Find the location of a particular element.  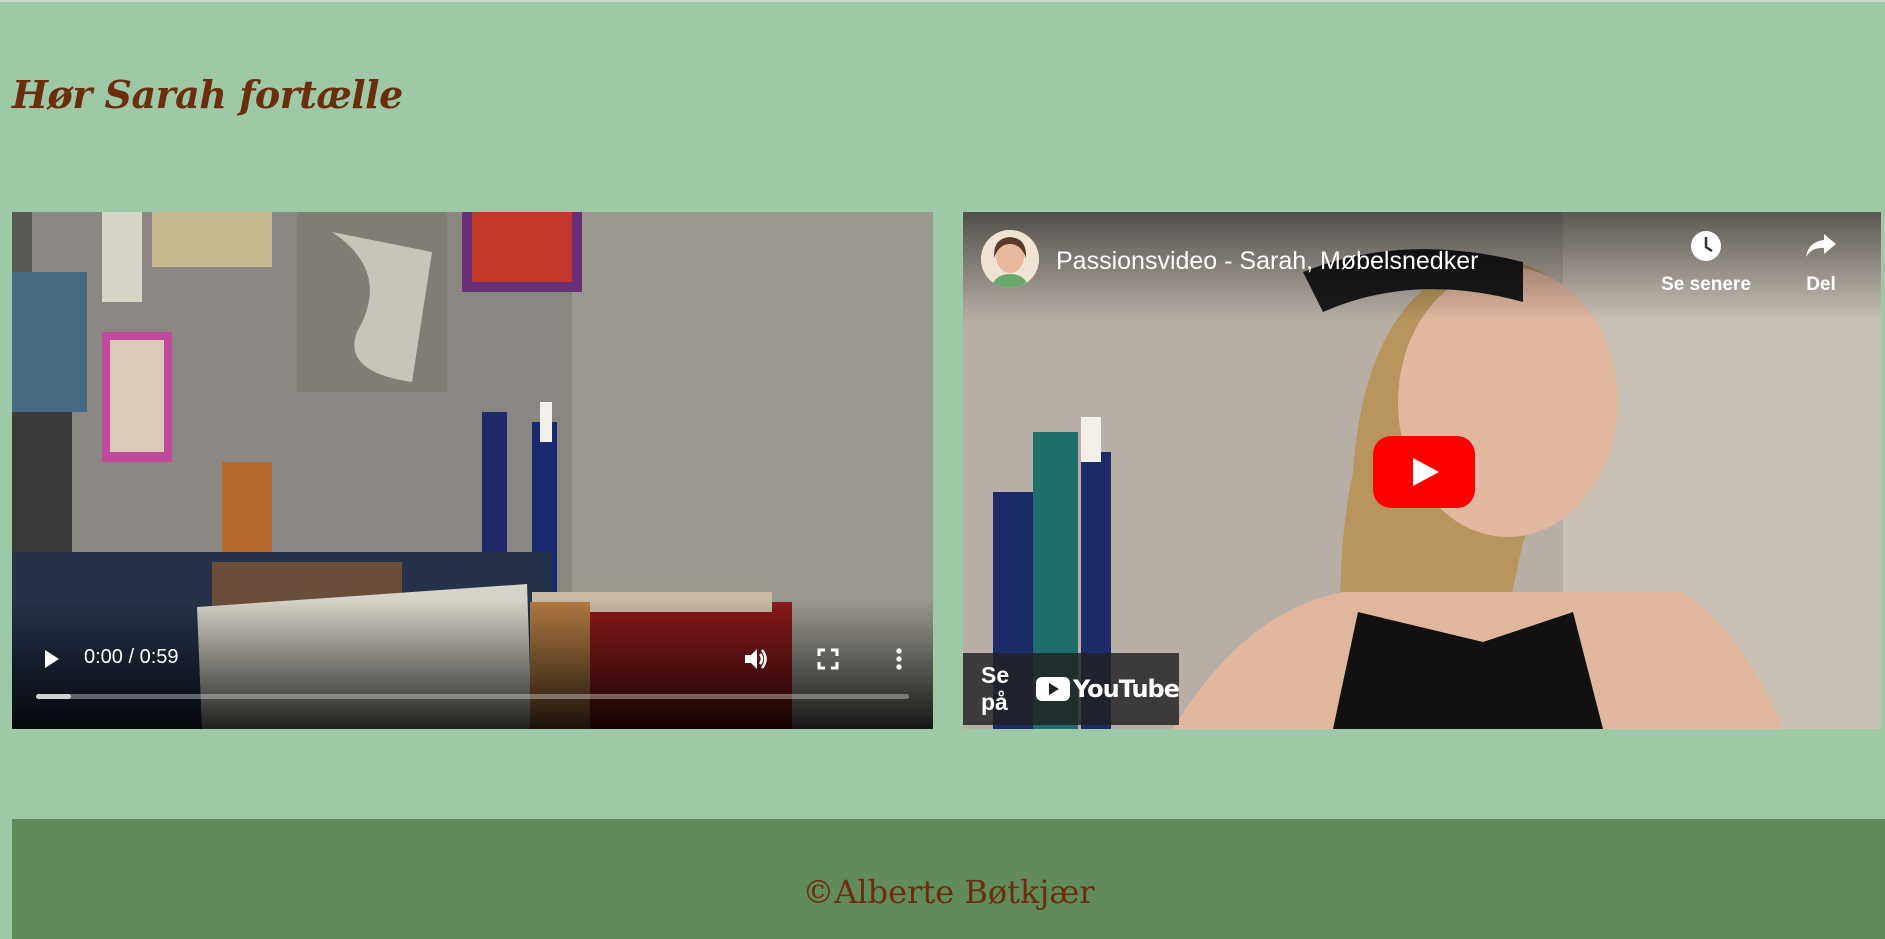

volume-icon is located at coordinates (756, 659).